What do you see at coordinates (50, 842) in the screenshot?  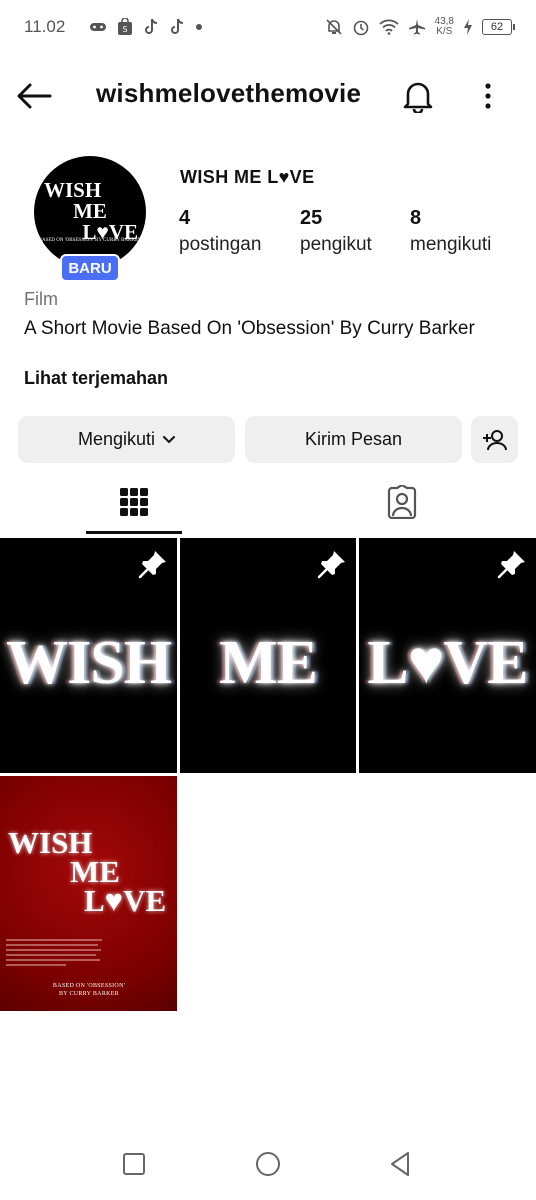 I see `poster-title-line: WISH` at bounding box center [50, 842].